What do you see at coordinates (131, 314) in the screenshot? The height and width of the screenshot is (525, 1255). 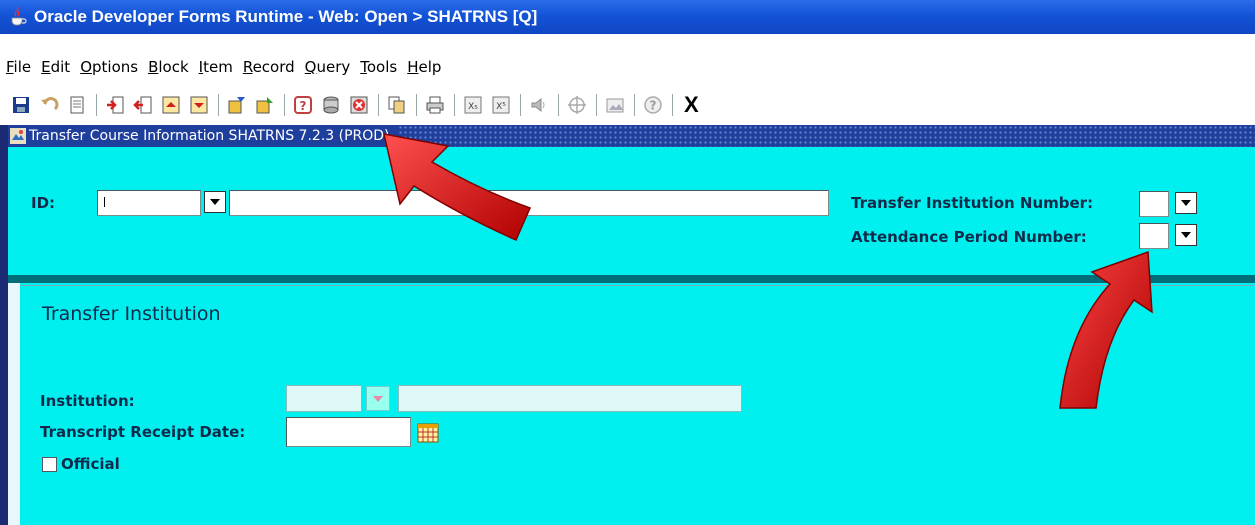 I see `section-title: Transfer Institution` at bounding box center [131, 314].